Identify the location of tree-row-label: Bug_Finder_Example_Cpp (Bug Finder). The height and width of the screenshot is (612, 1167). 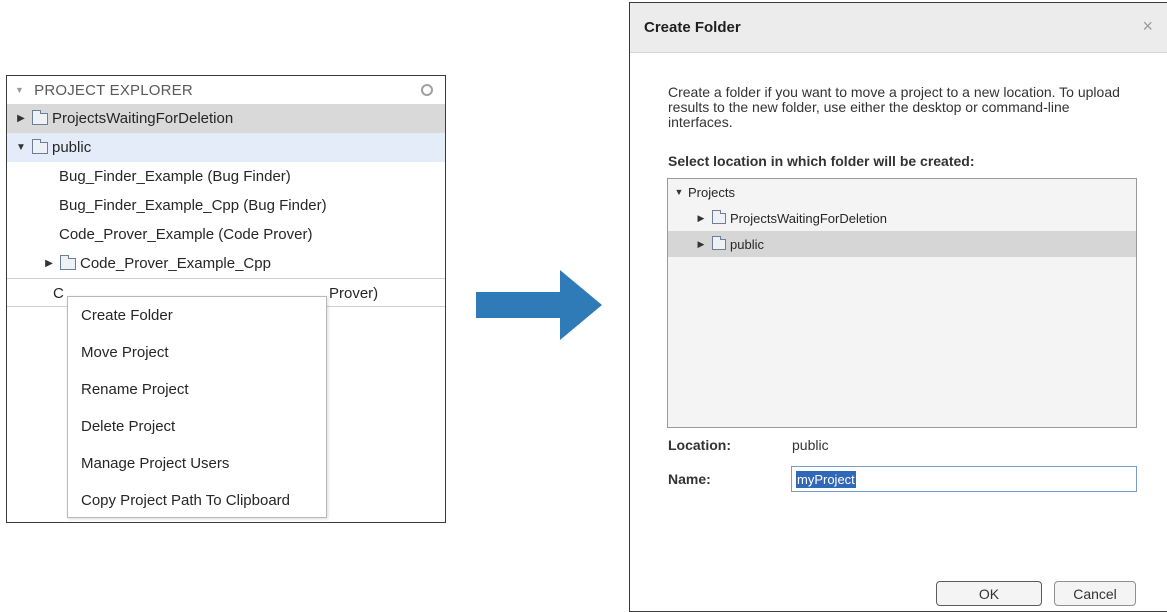
(193, 205).